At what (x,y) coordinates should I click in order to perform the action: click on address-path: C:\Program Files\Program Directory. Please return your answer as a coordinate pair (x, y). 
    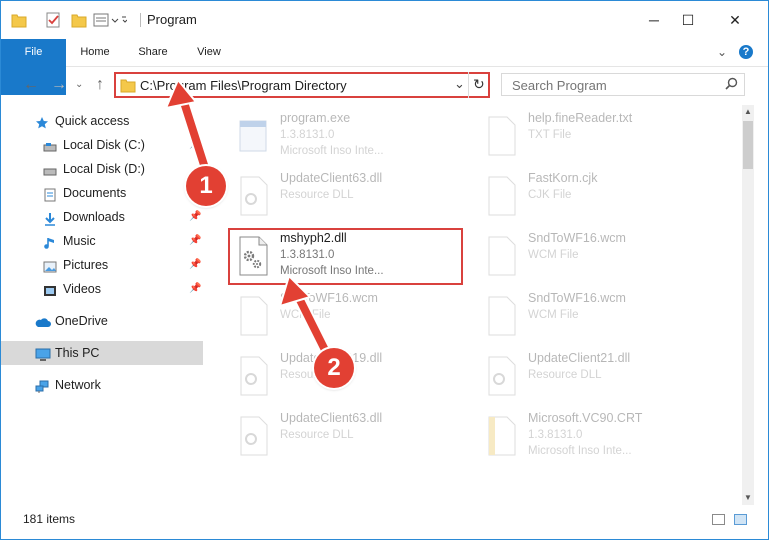
    Looking at the image, I should click on (243, 85).